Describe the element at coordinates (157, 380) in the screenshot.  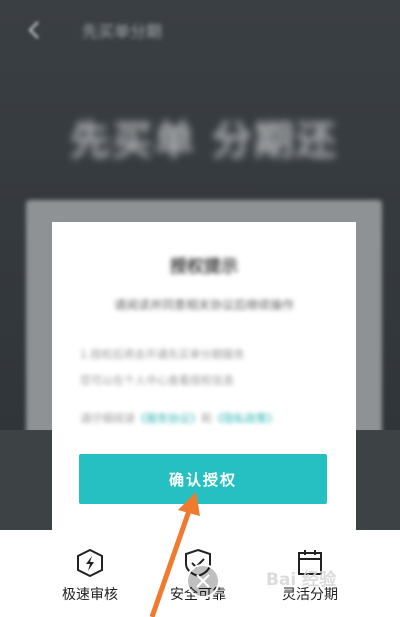
I see `dialog-line-2: 您可以在个人中心查看授权信息` at that location.